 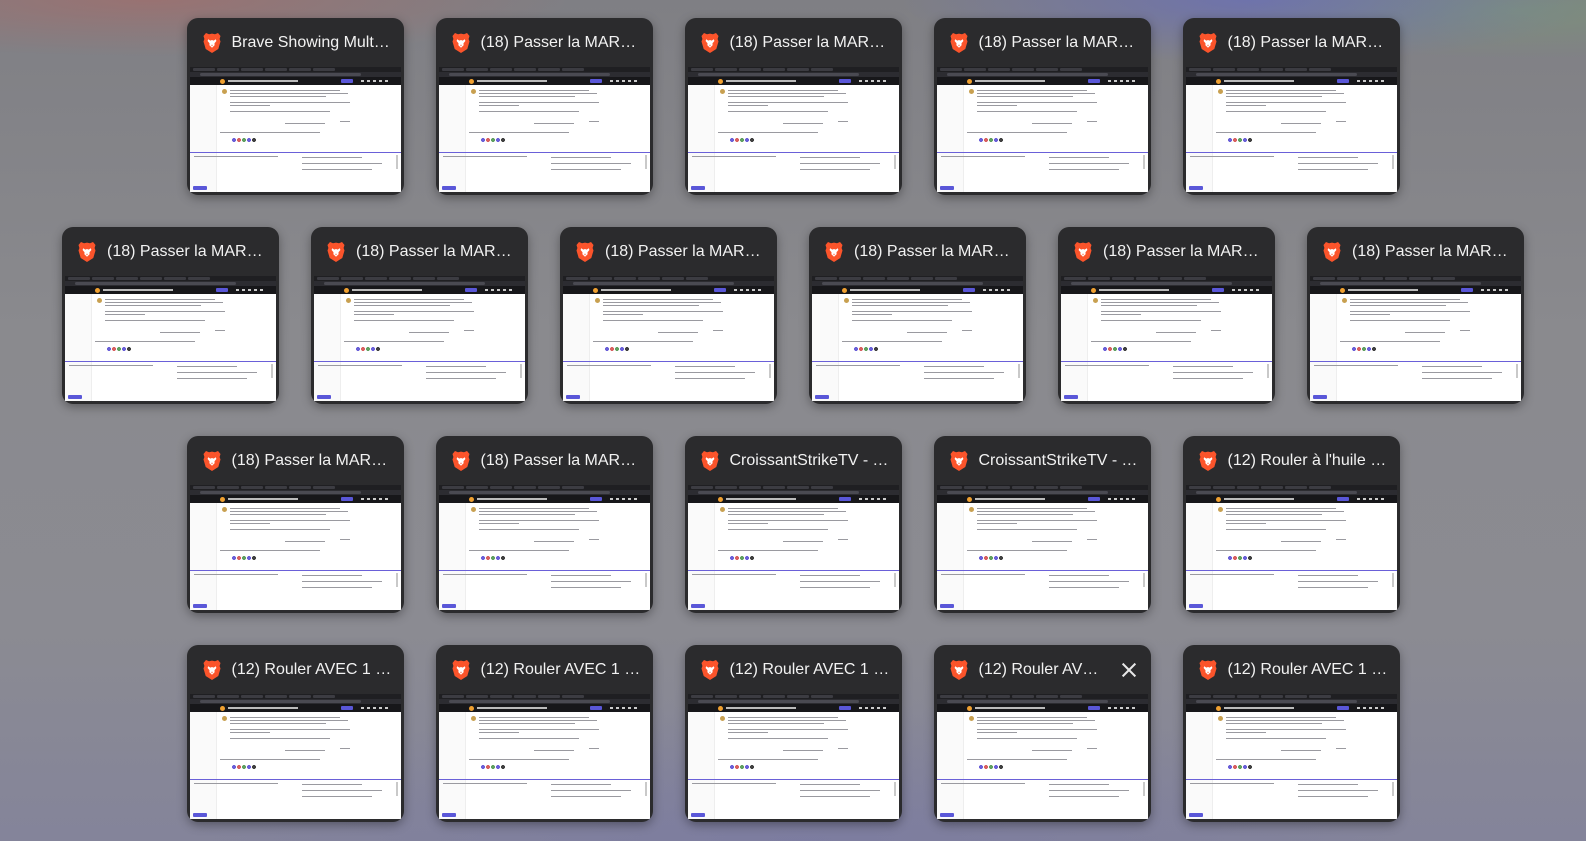 What do you see at coordinates (1129, 670) in the screenshot?
I see `close-icon` at bounding box center [1129, 670].